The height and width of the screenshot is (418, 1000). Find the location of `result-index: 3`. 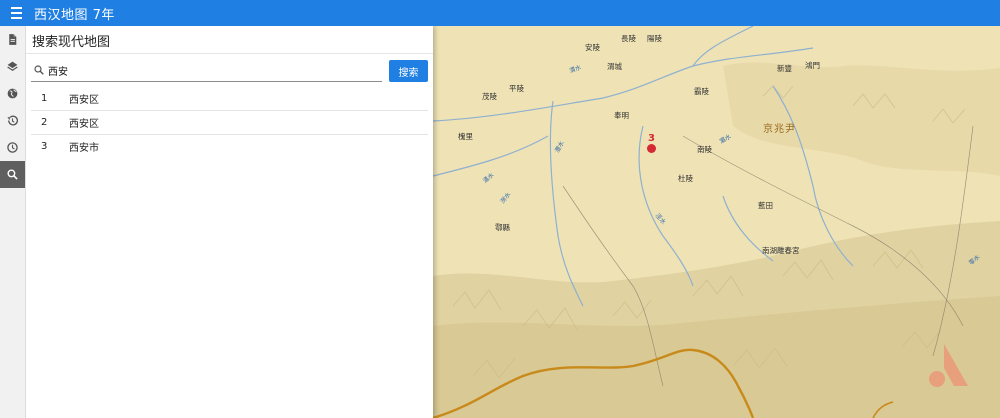

result-index: 3 is located at coordinates (44, 146).